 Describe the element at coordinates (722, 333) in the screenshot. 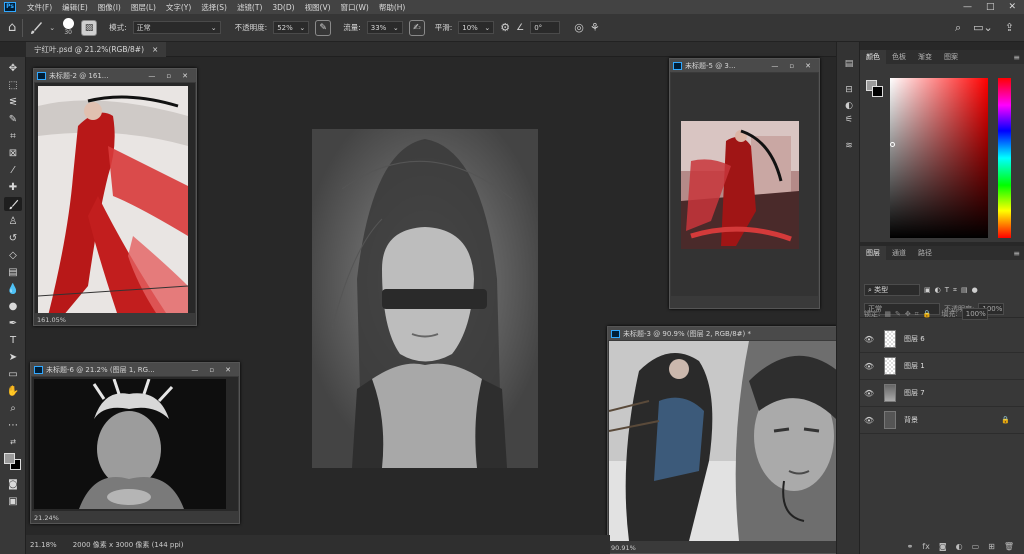

I see `window-title-bar: 未标题-3 @ 90.9% (图层 2, RGB/8#) *` at that location.